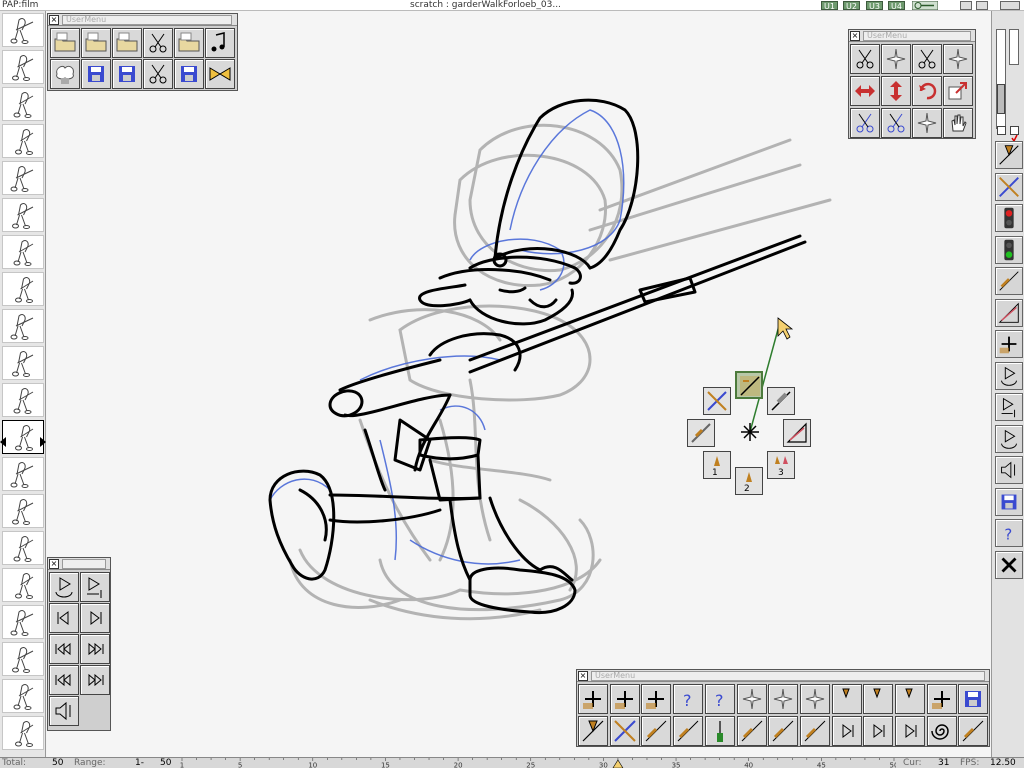  I want to click on pencil-tool-icon, so click(593, 731).